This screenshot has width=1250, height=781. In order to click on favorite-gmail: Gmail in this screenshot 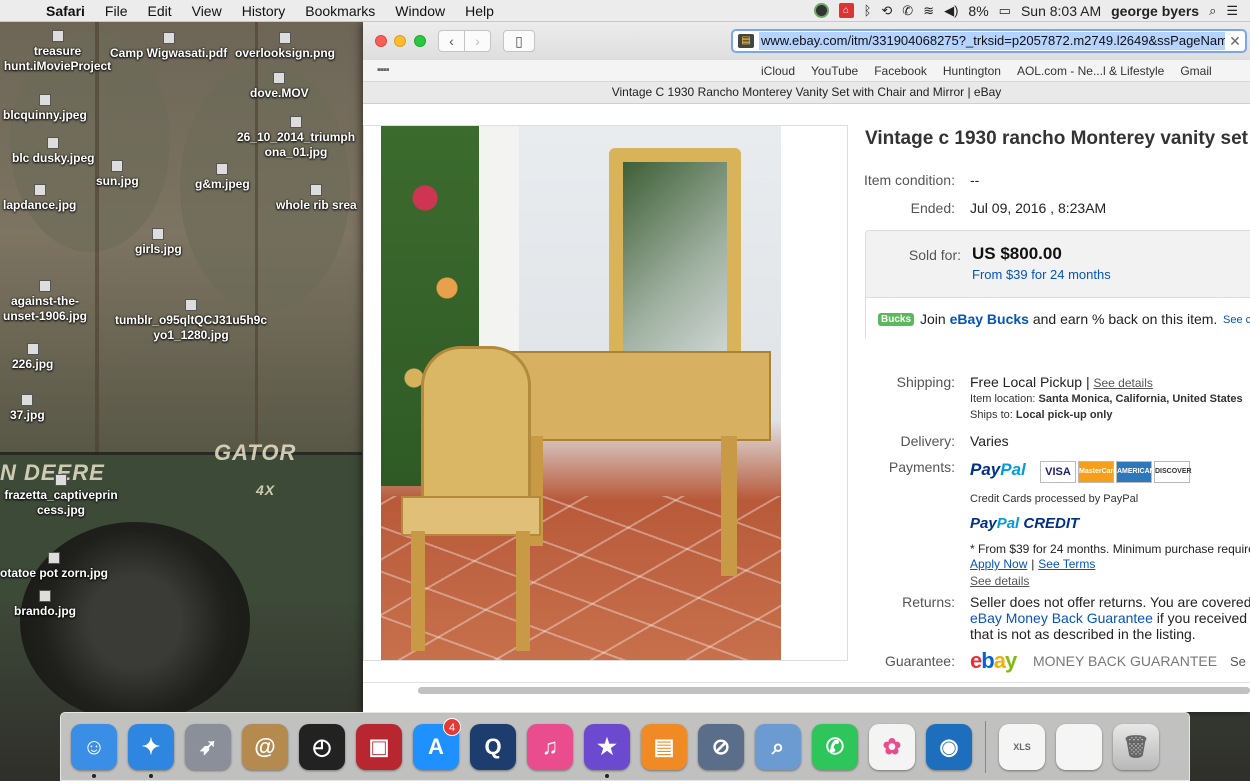, I will do `click(1195, 71)`.